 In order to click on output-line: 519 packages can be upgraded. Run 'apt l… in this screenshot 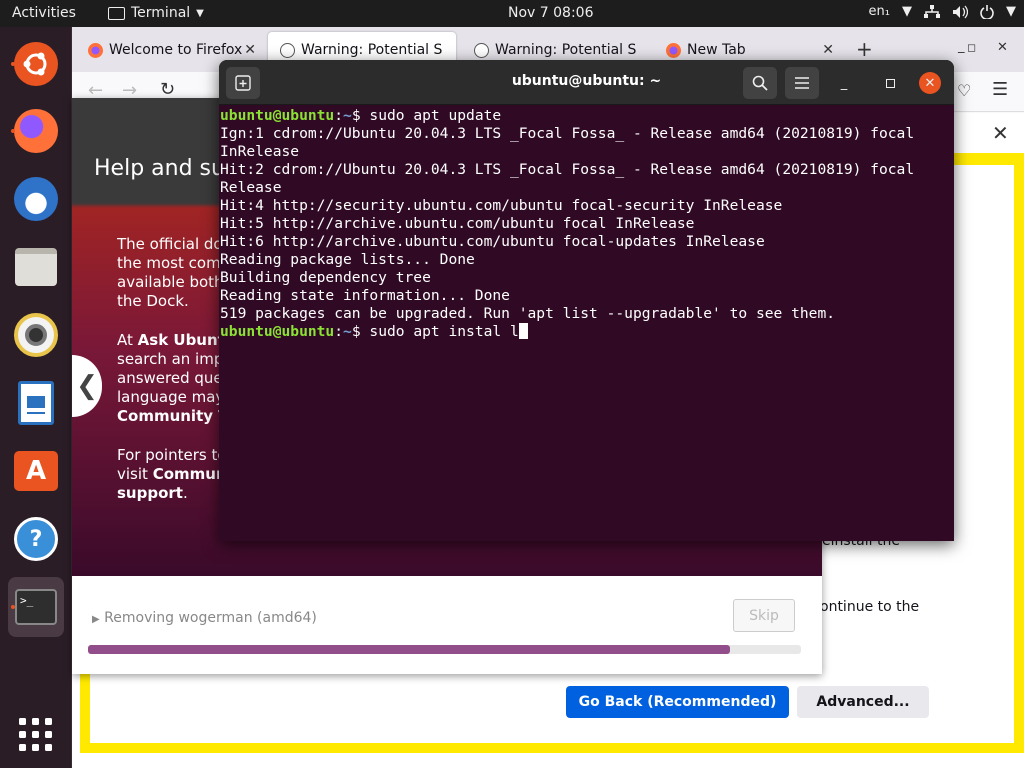, I will do `click(528, 313)`.